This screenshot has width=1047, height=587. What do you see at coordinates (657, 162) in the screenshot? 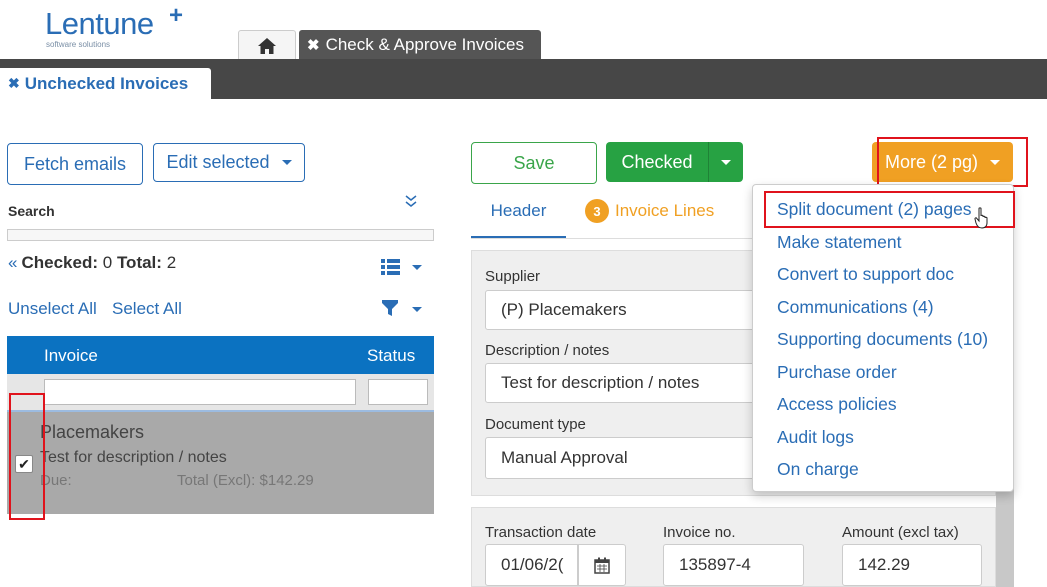
I see `checked-button: Checked` at bounding box center [657, 162].